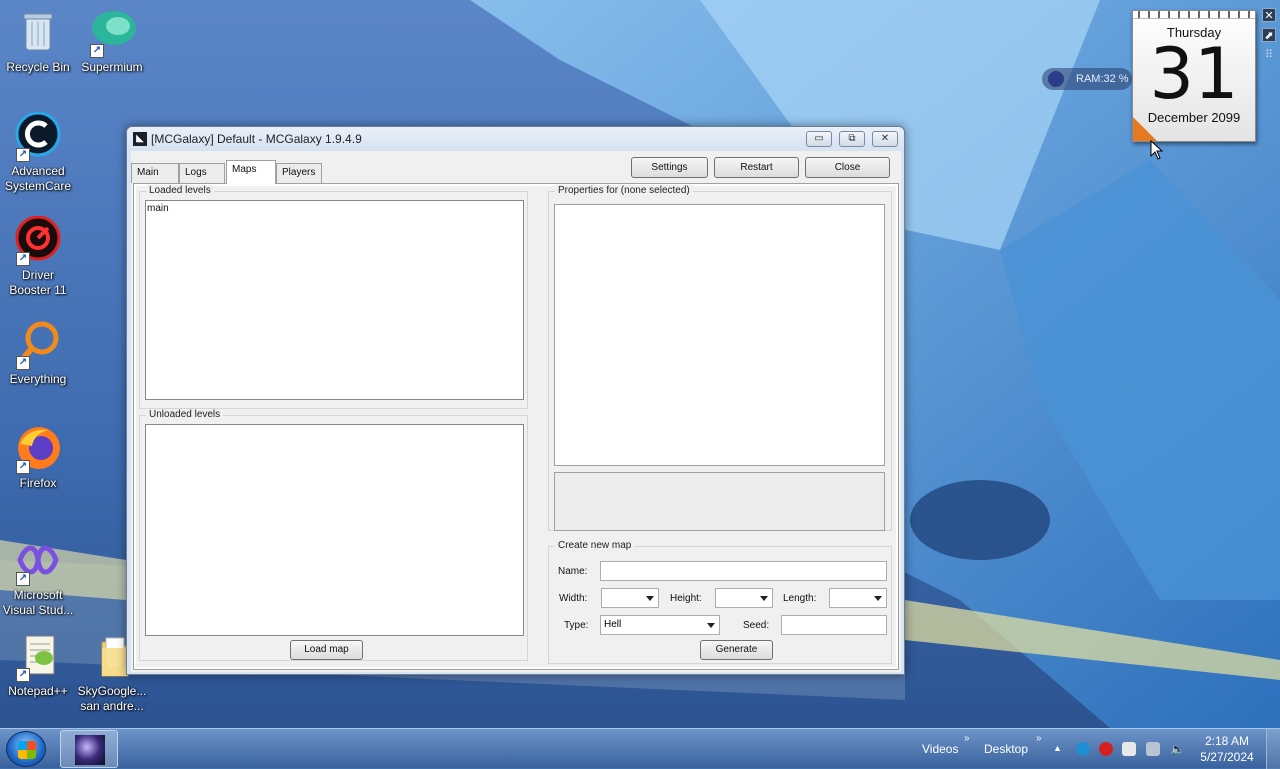  What do you see at coordinates (202, 173) in the screenshot?
I see `tab-logs: Logs` at bounding box center [202, 173].